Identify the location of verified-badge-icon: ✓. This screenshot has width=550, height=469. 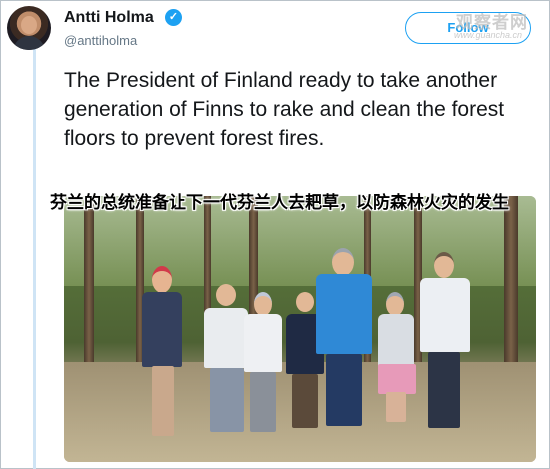
(173, 17).